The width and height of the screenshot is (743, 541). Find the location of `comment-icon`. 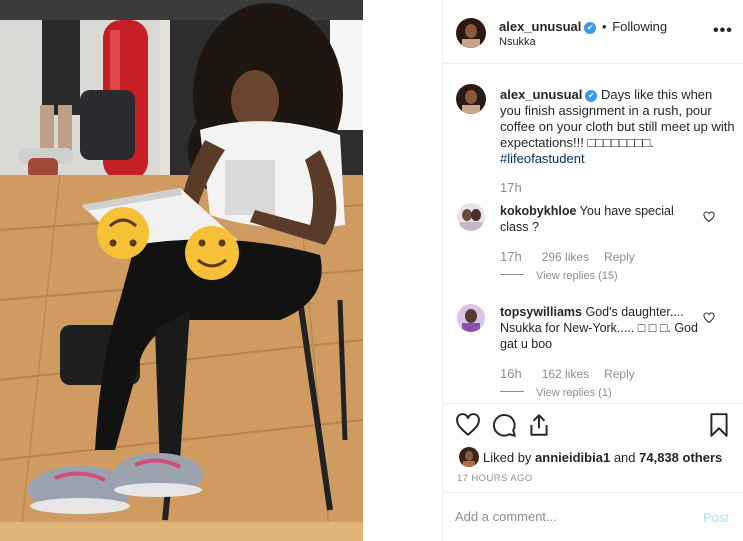

comment-icon is located at coordinates (504, 425).